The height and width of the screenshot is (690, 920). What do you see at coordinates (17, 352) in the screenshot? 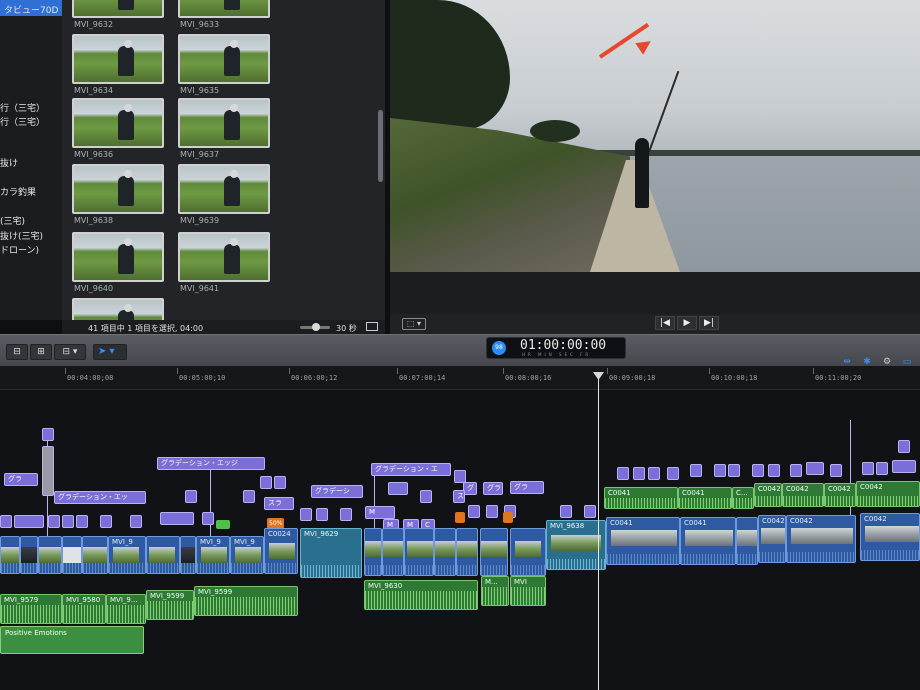
I see `connect-clip-icon: ⊟` at bounding box center [17, 352].